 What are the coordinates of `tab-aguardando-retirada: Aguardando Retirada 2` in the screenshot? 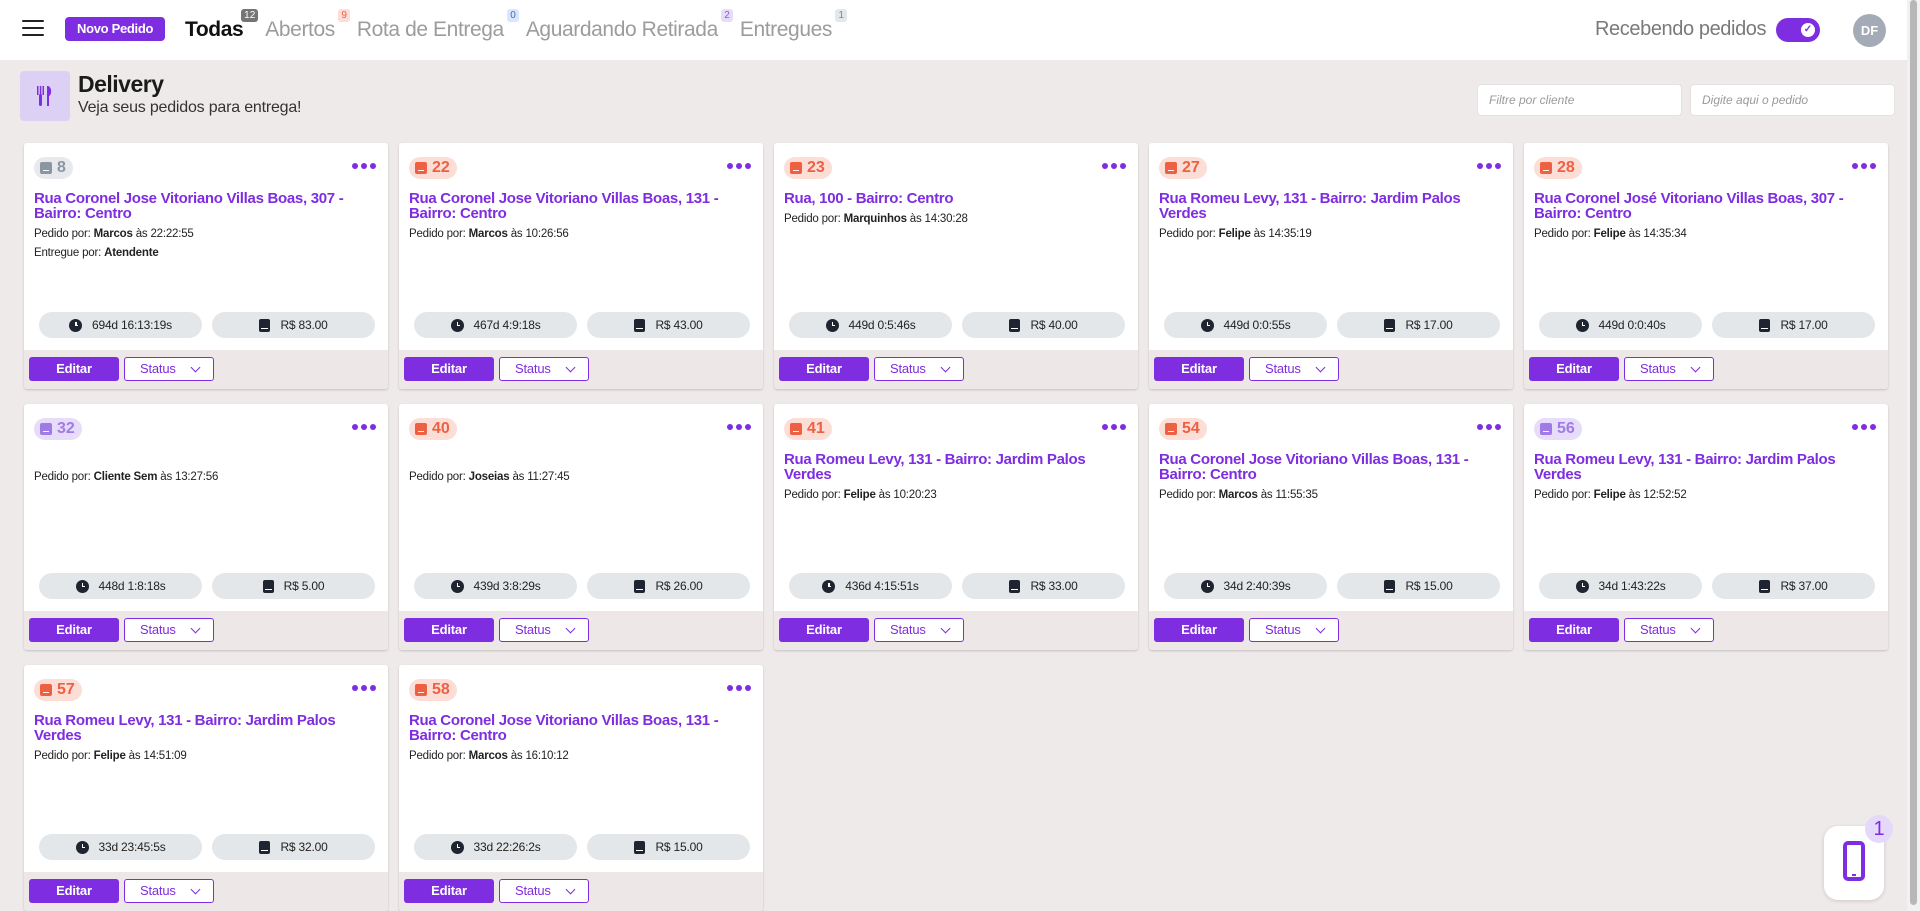 It's located at (629, 25).